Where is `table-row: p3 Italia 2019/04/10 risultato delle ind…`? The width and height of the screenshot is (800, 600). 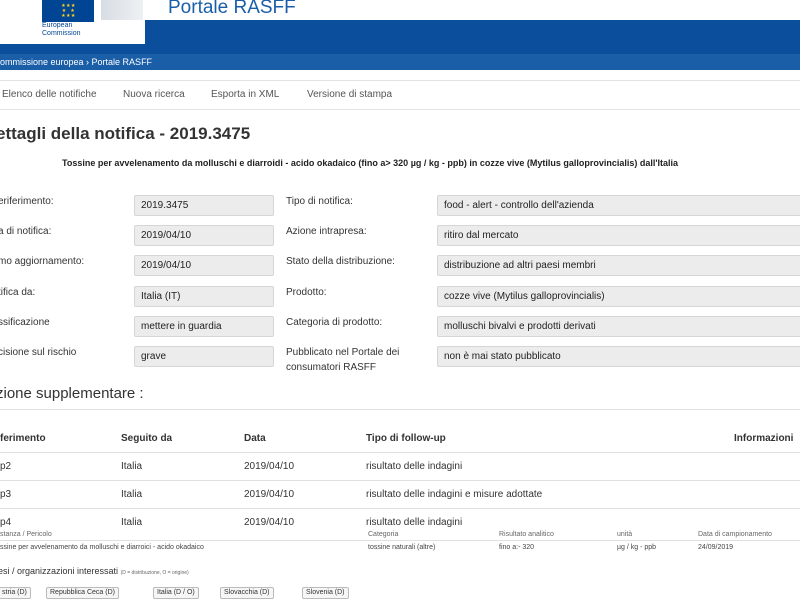 table-row: p3 Italia 2019/04/10 risultato delle ind… is located at coordinates (400, 494).